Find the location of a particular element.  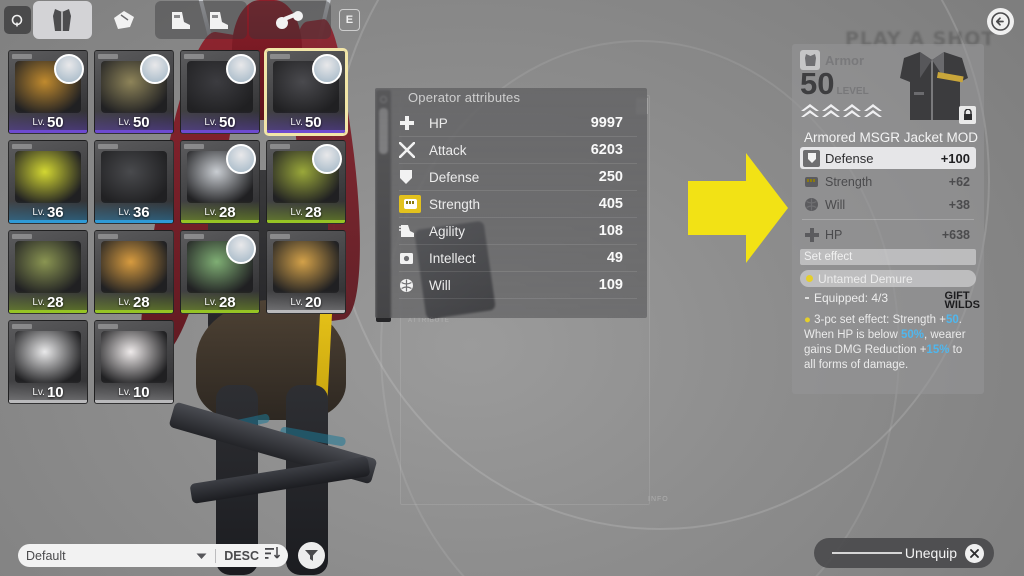

armor-vest-icon is located at coordinates (62, 20).